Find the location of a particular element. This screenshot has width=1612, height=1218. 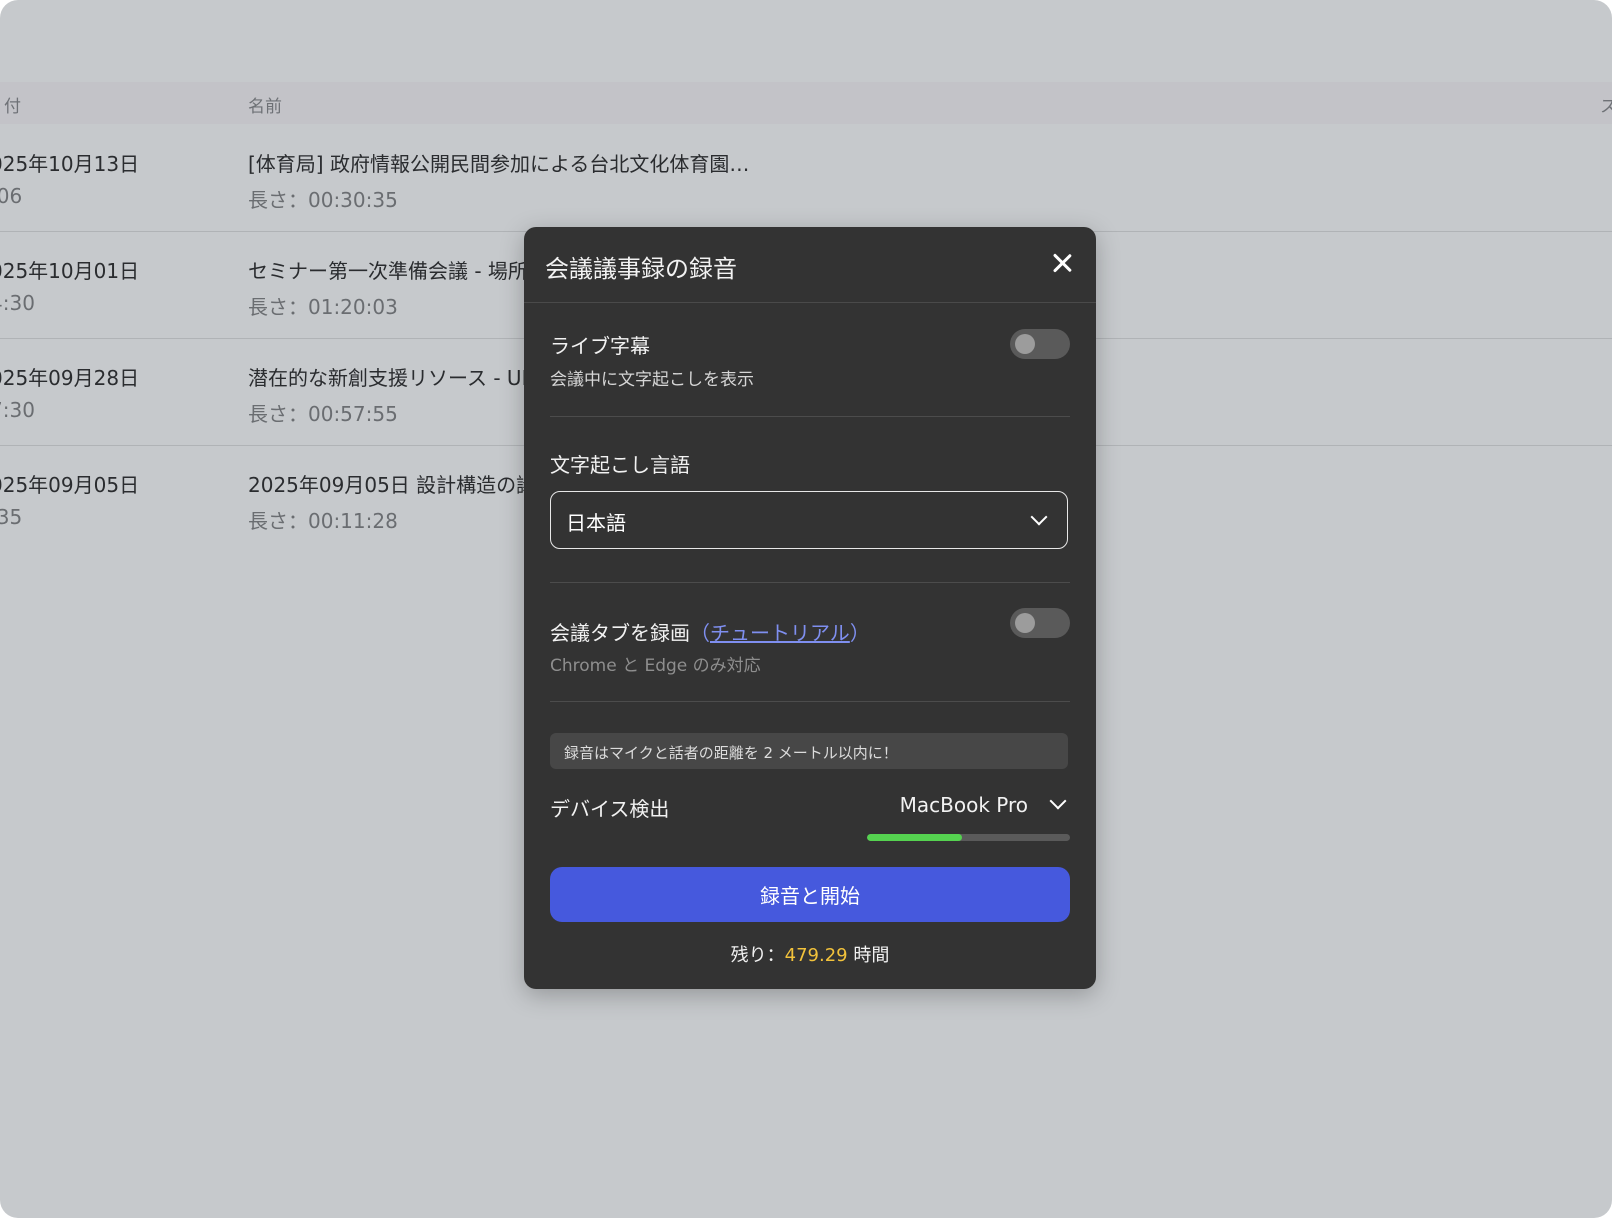

row-date: 025年09月05日 is located at coordinates (70, 485).